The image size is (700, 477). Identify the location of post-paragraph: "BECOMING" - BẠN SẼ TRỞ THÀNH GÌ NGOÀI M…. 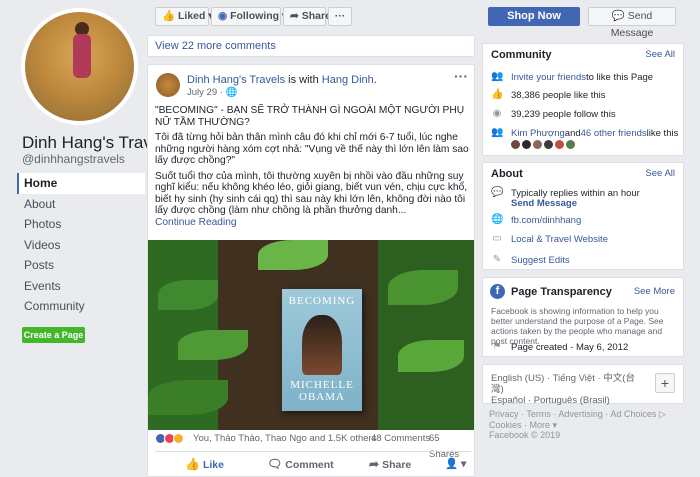
(310, 116).